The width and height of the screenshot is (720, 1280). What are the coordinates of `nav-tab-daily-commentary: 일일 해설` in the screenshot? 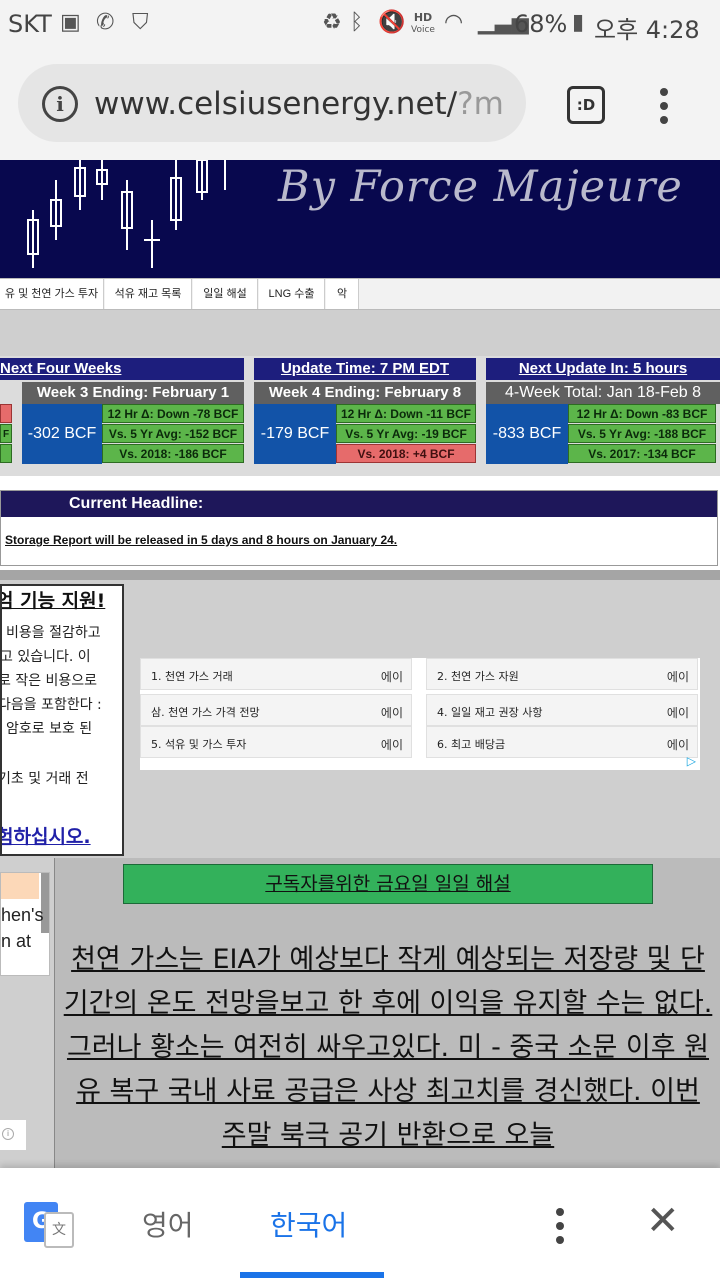 It's located at (225, 294).